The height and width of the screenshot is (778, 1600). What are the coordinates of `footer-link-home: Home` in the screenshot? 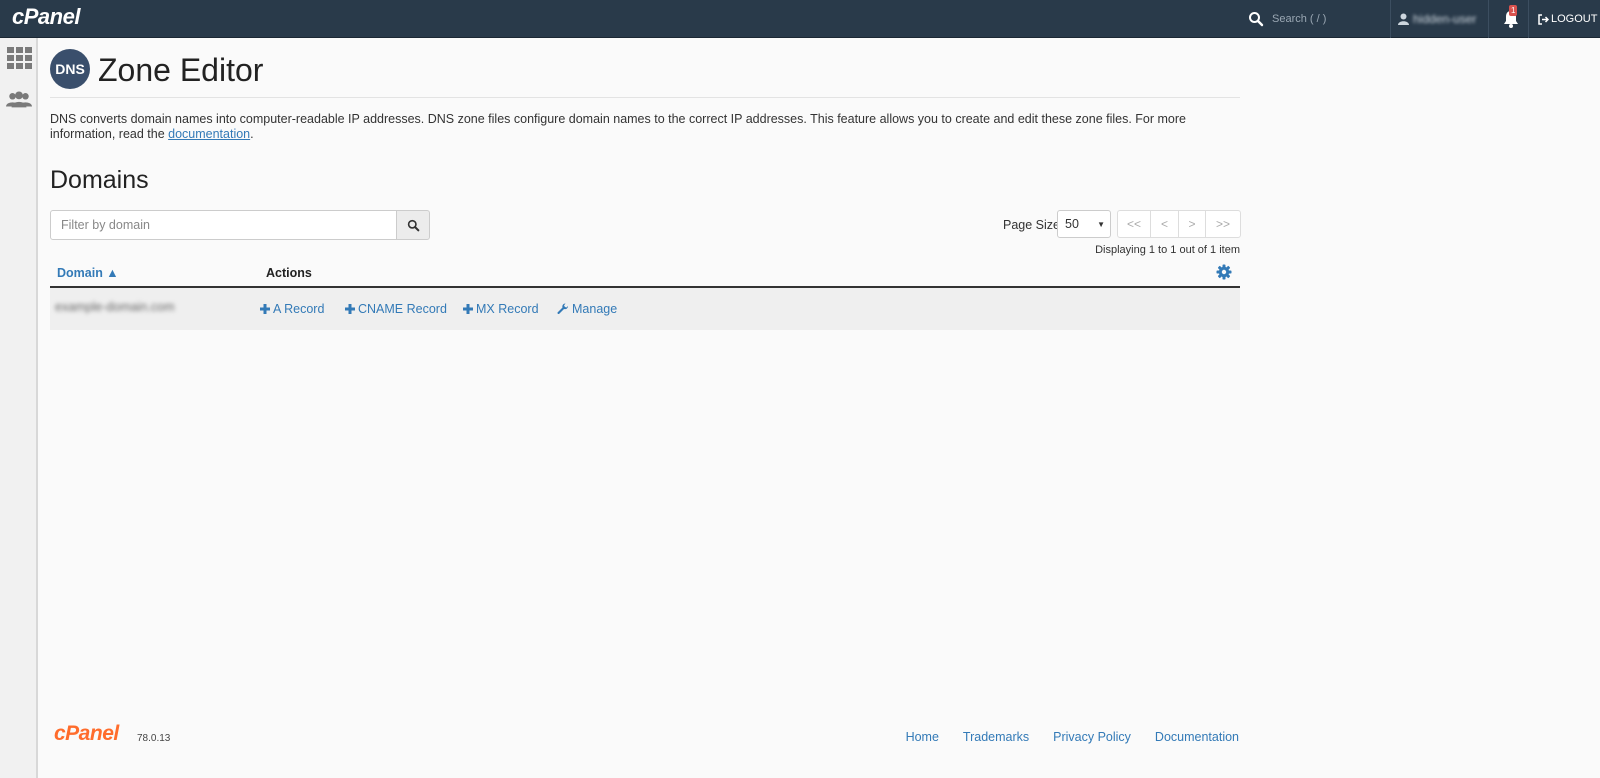 It's located at (922, 737).